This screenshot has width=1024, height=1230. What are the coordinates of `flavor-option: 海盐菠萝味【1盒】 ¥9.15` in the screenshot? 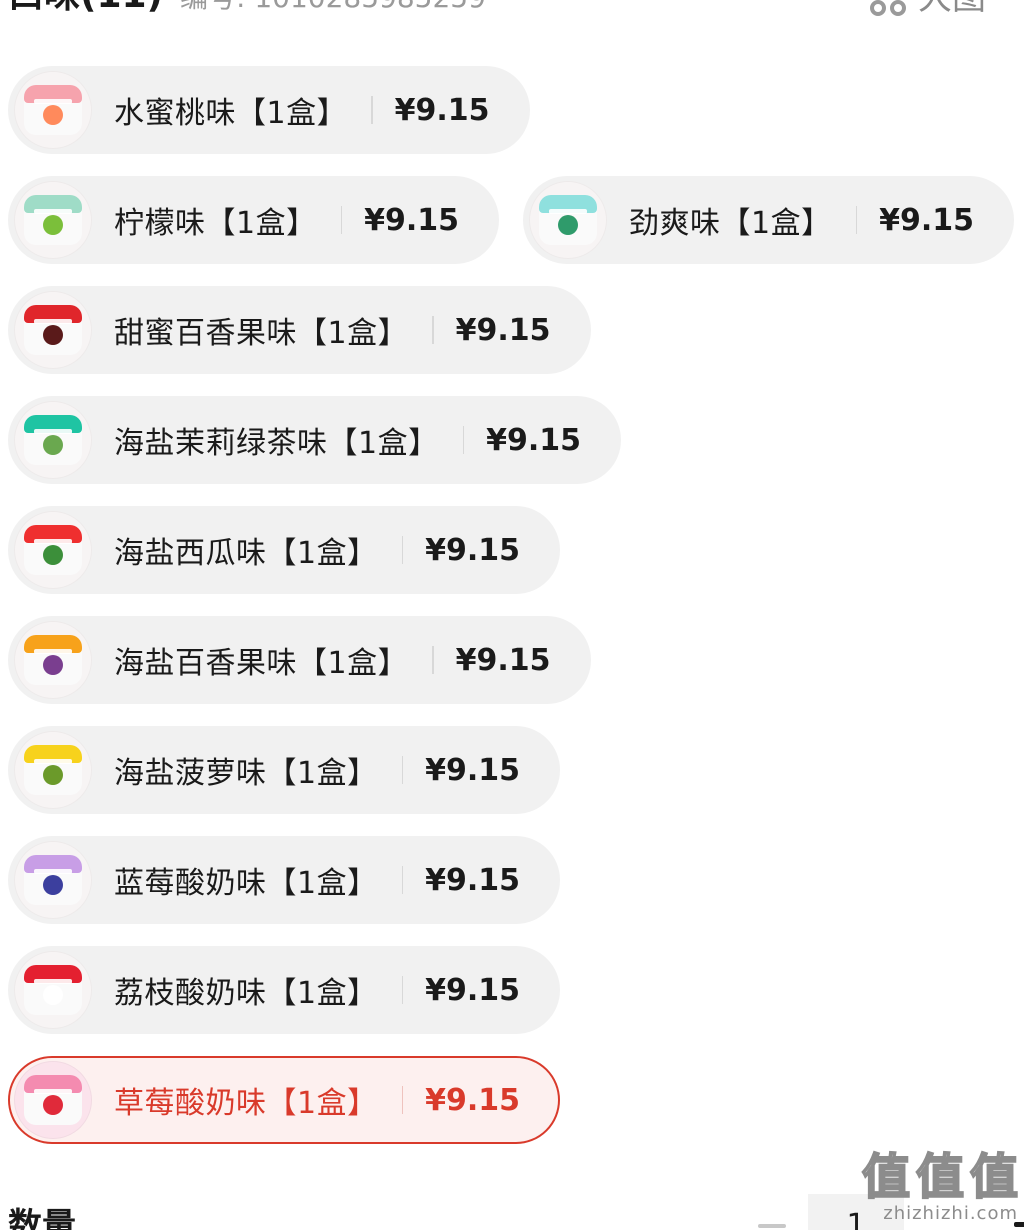 It's located at (284, 770).